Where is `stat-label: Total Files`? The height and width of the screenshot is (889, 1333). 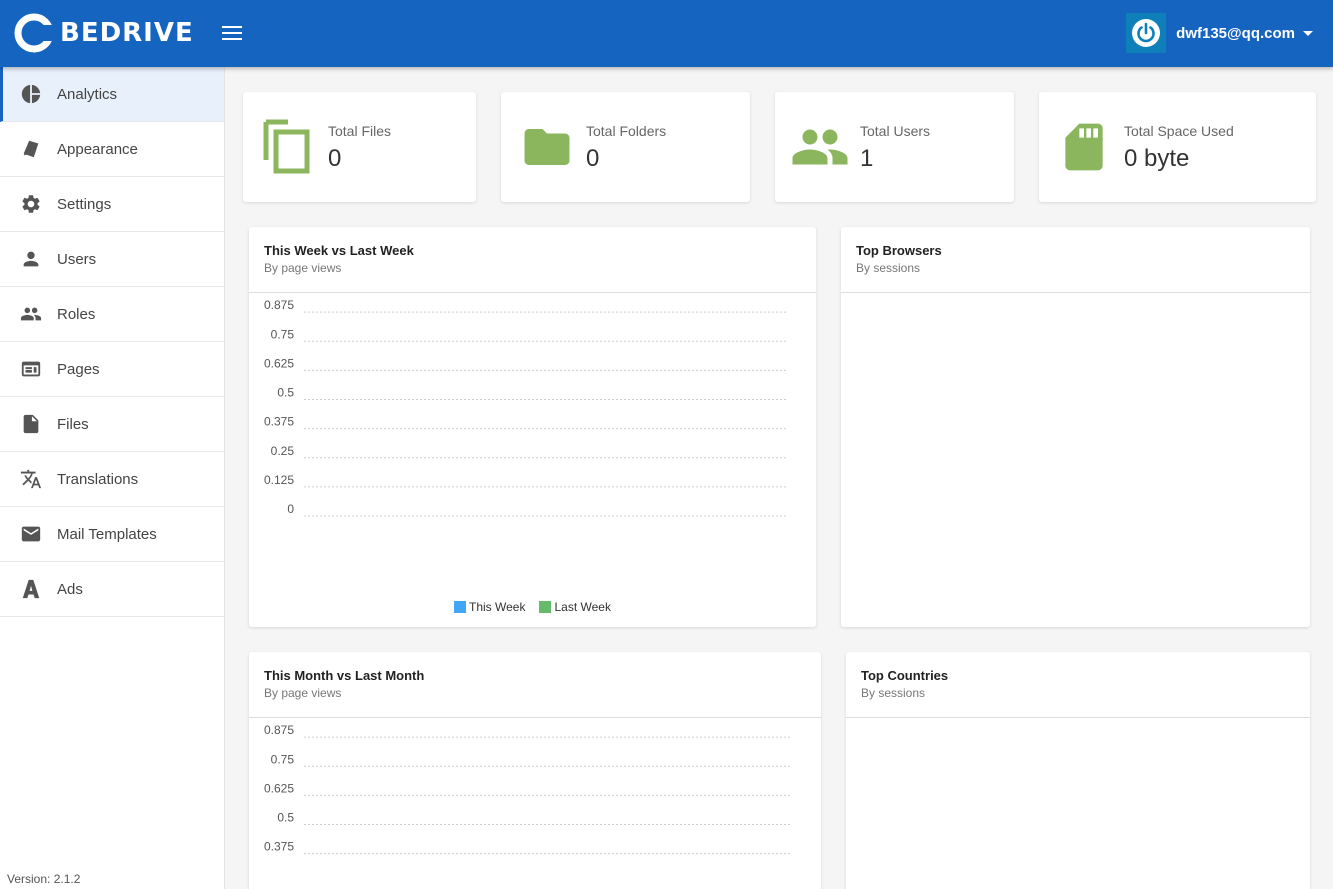 stat-label: Total Files is located at coordinates (360, 131).